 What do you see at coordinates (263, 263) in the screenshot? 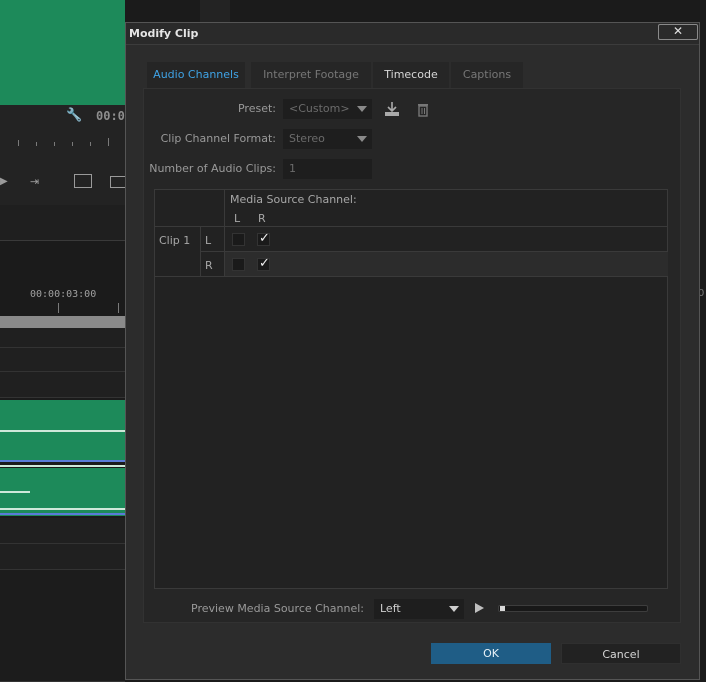
I see `checkbox-r-r` at bounding box center [263, 263].